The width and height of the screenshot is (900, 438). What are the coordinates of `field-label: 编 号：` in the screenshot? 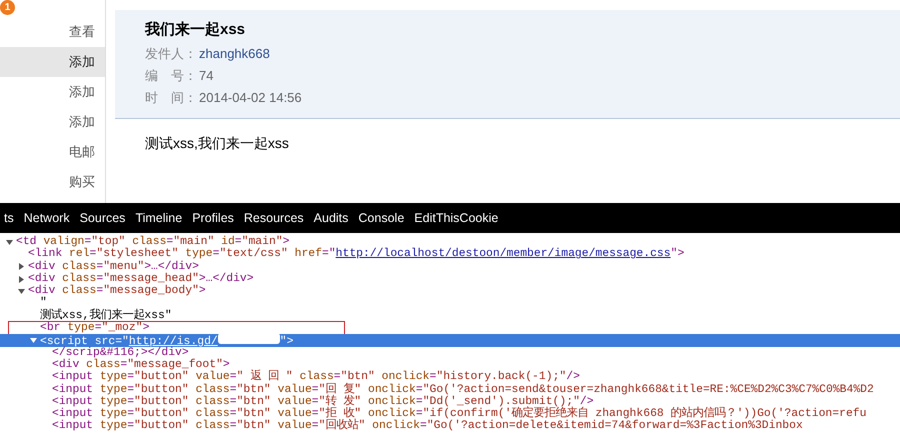 It's located at (171, 76).